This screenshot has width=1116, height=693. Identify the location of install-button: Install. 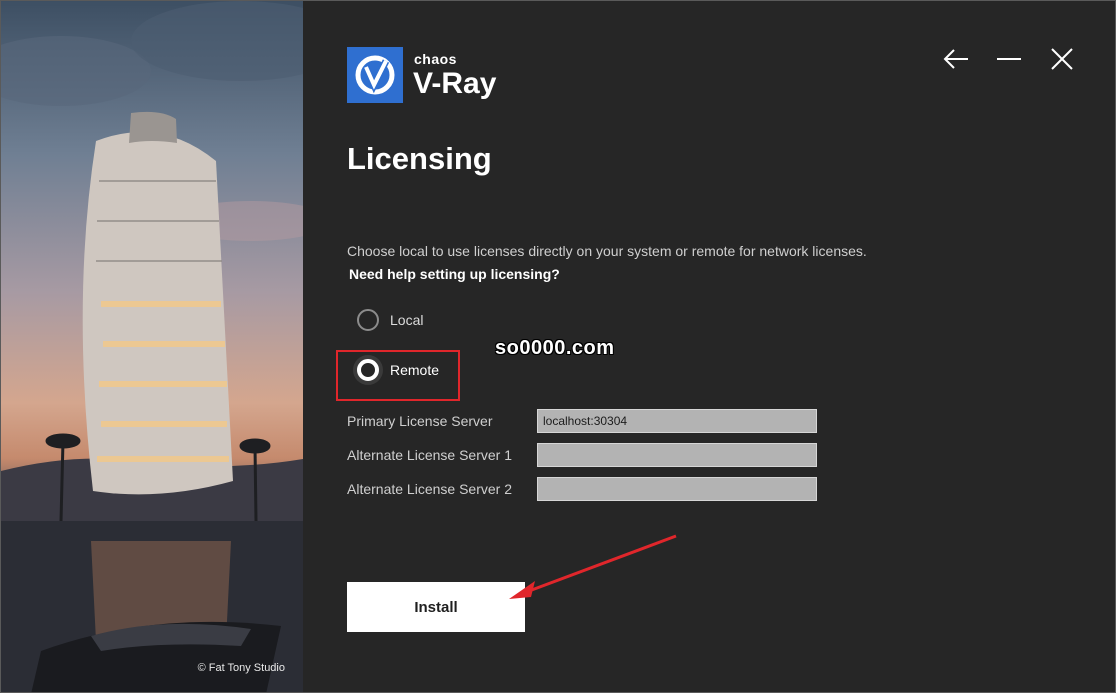
(436, 607).